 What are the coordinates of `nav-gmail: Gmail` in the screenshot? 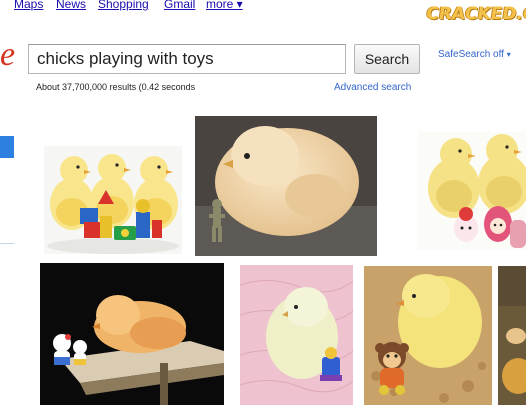 It's located at (179, 5).